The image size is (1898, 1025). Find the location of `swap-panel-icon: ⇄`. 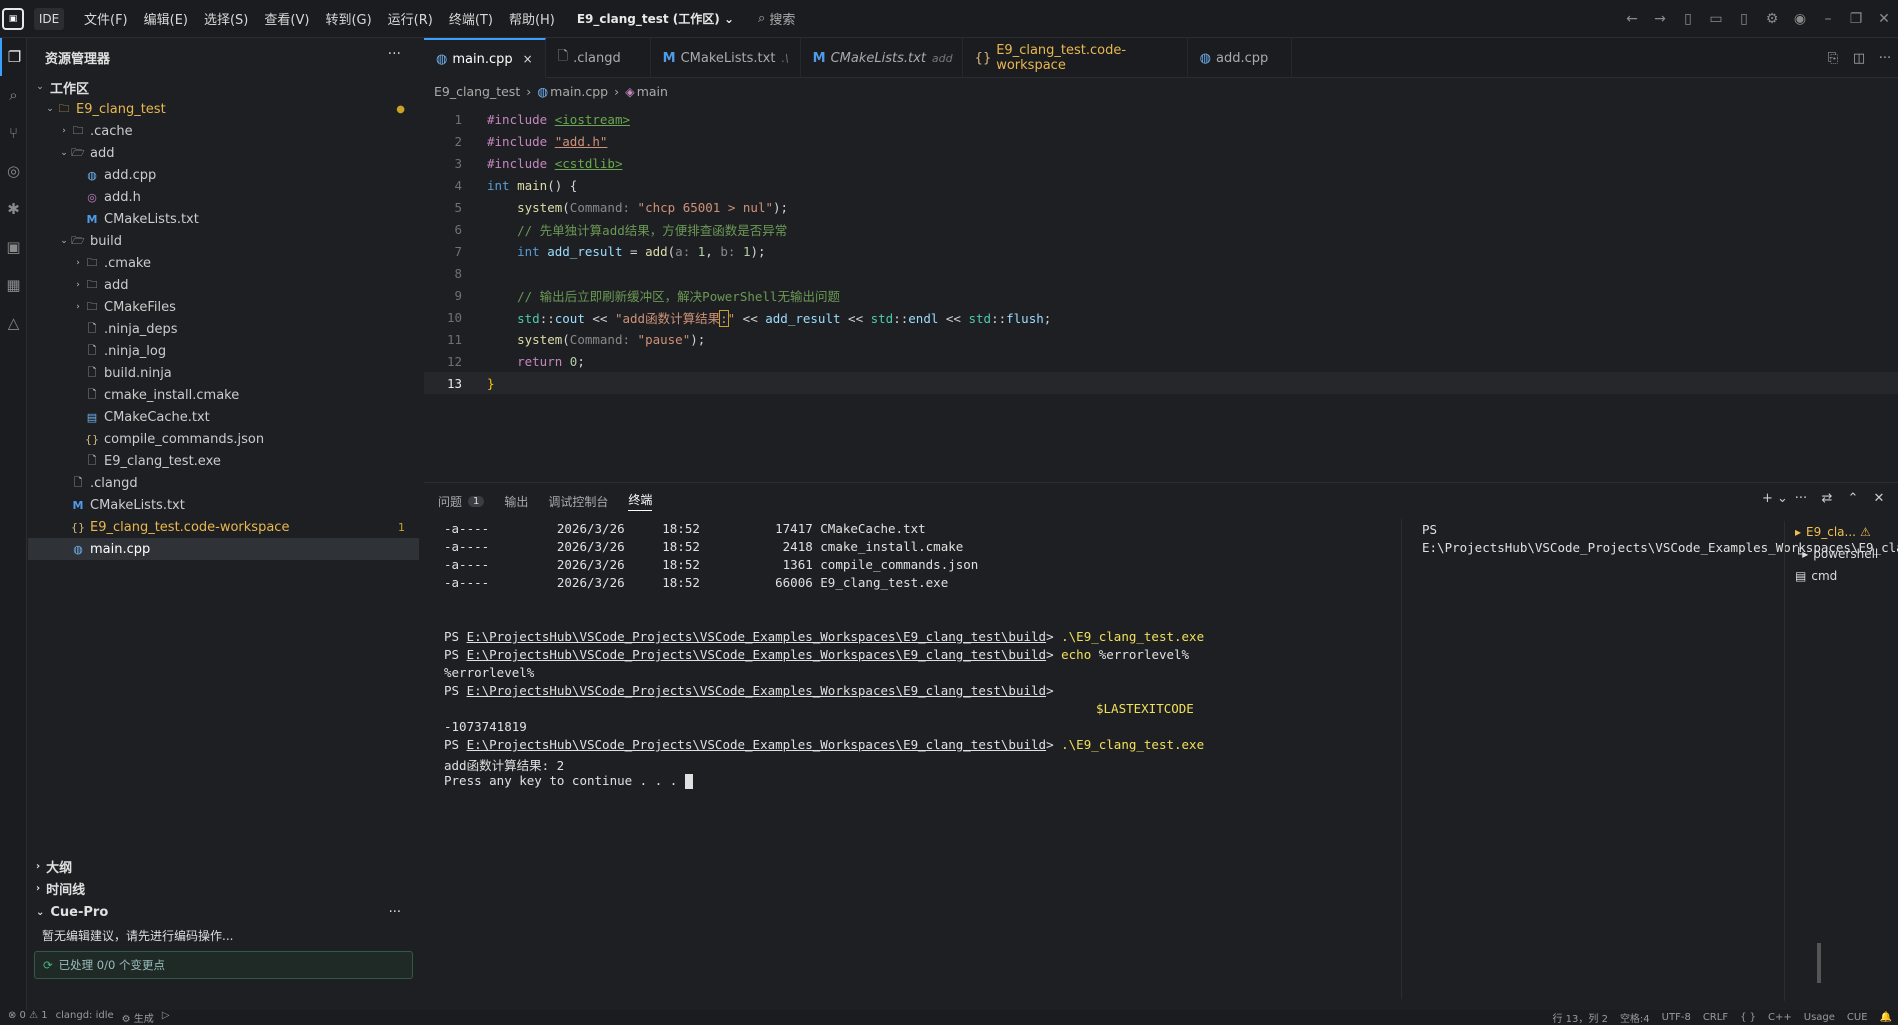

swap-panel-icon: ⇄ is located at coordinates (1827, 498).